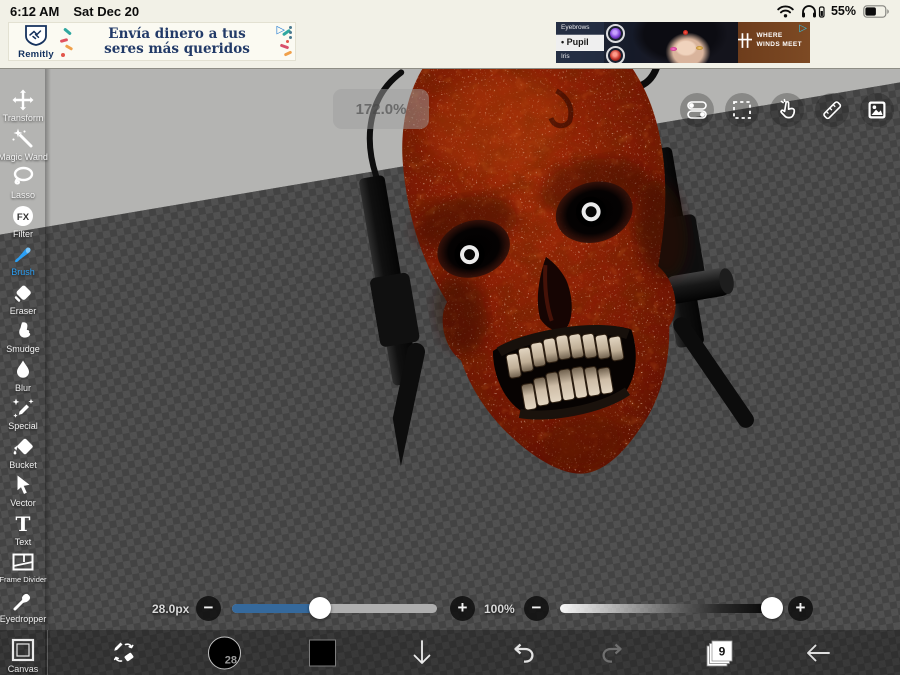  I want to click on undo-icon, so click(524, 653).